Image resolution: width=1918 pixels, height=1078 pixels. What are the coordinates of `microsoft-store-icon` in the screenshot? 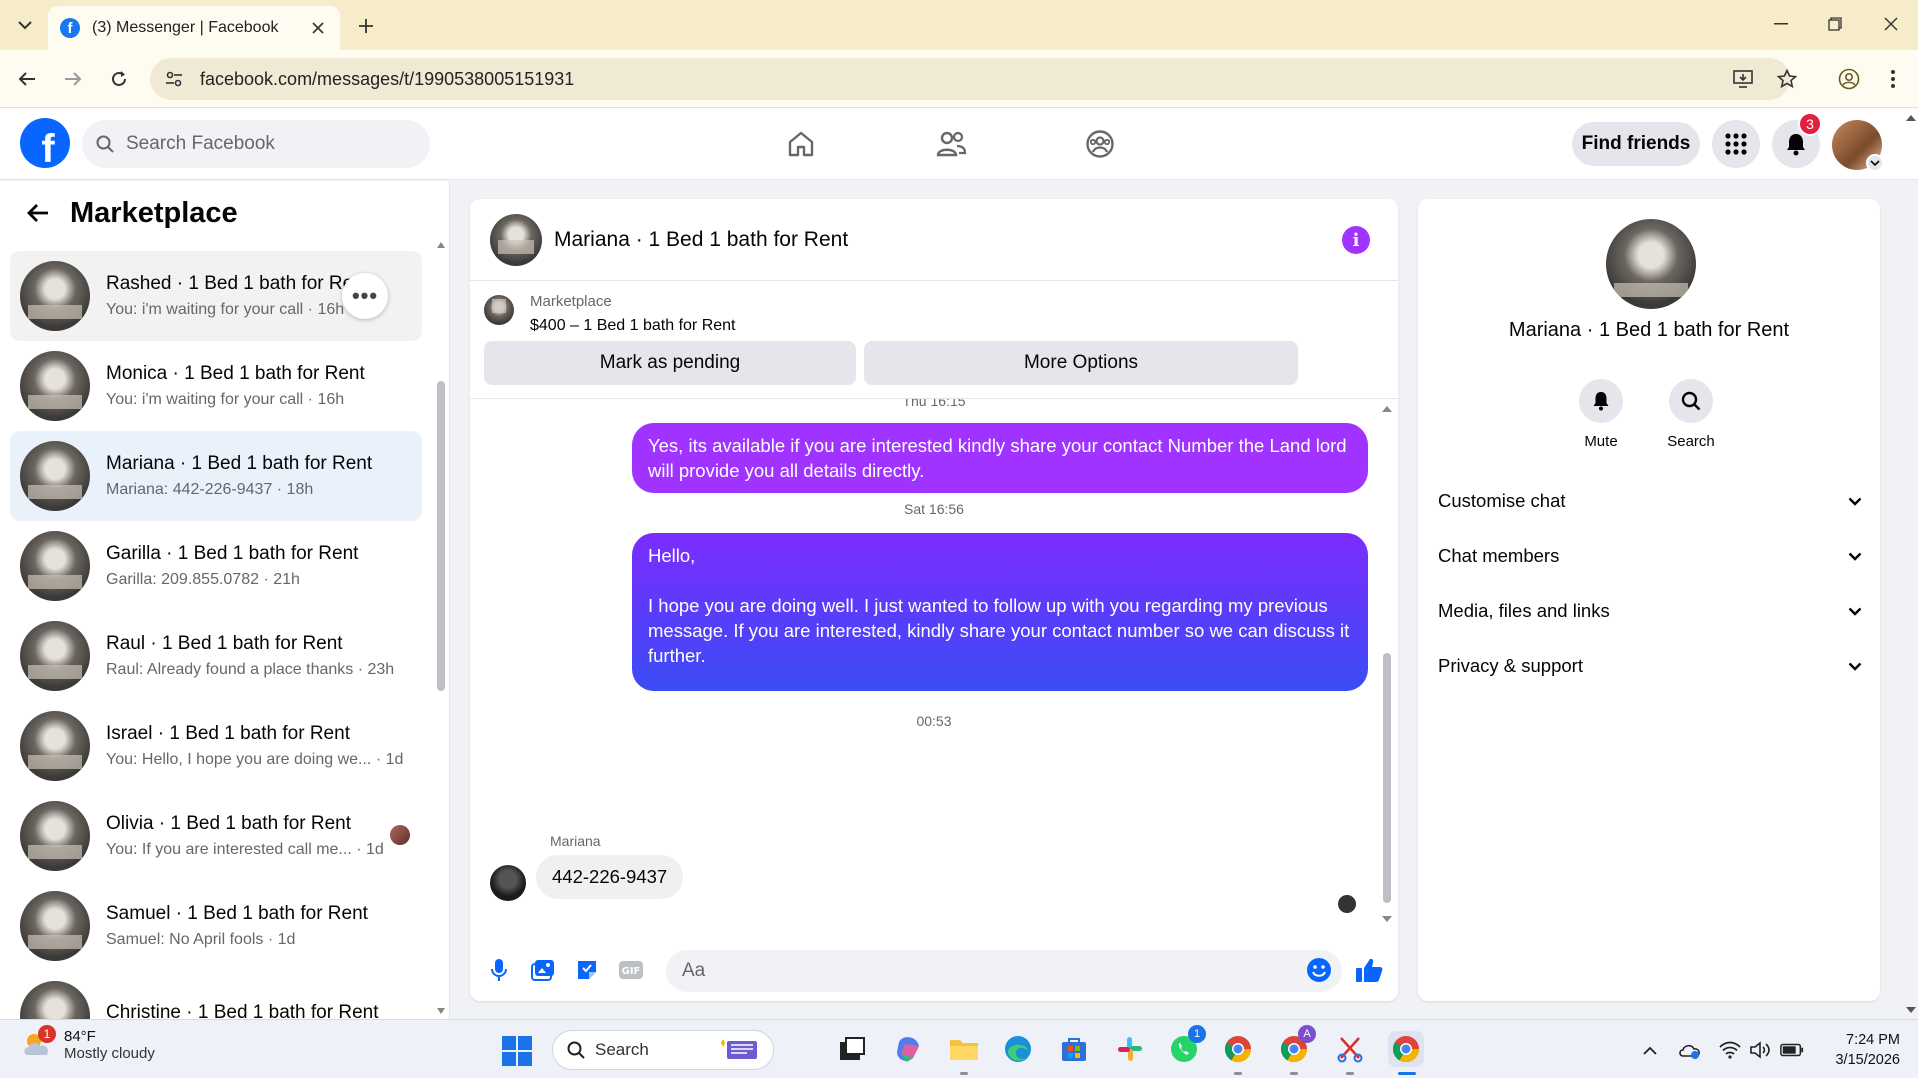 It's located at (1074, 1049).